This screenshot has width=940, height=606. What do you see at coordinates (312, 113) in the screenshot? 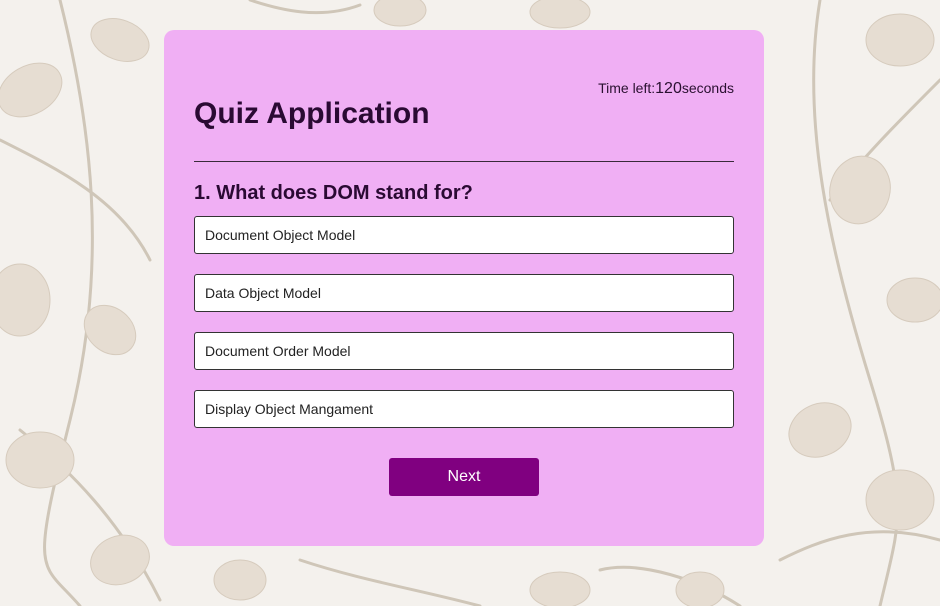
I see `page-title: Quiz Application` at bounding box center [312, 113].